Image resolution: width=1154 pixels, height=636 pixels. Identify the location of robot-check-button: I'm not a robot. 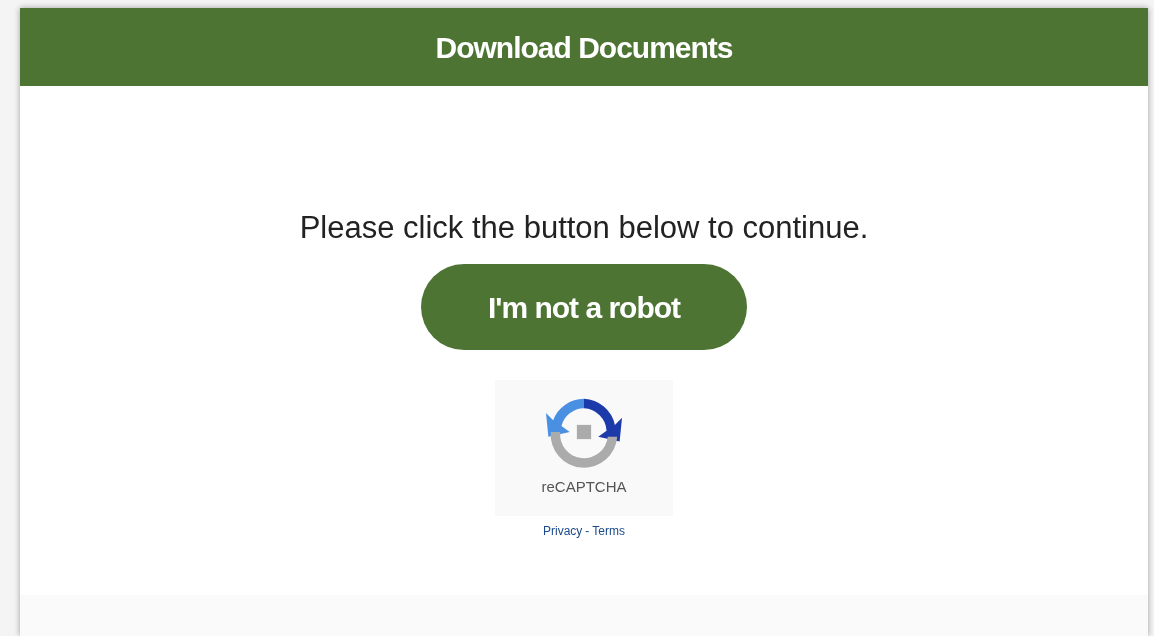
(584, 307).